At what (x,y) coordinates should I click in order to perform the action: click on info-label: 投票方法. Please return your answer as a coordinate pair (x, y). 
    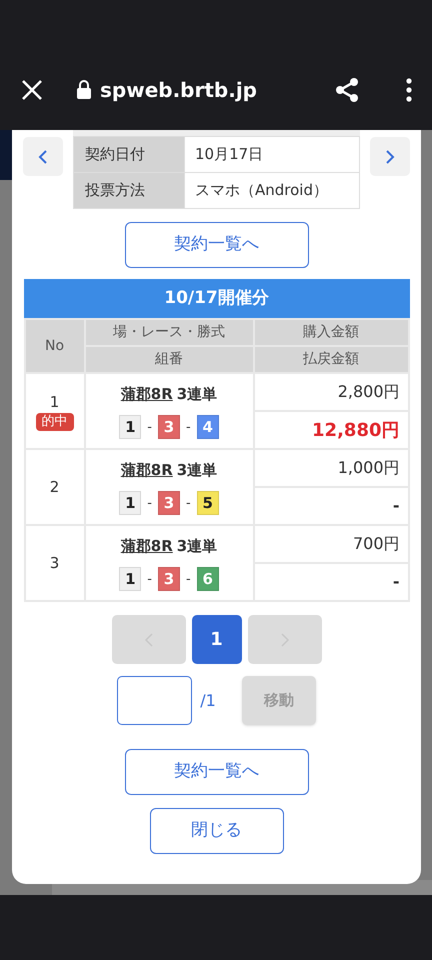
    Looking at the image, I should click on (129, 190).